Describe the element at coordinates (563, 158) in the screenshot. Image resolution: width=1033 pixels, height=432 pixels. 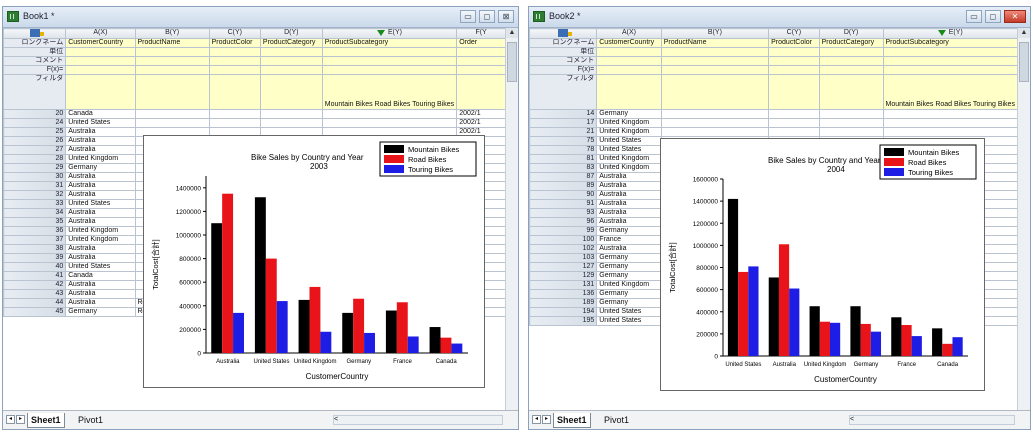
I see `row-number: 81` at that location.